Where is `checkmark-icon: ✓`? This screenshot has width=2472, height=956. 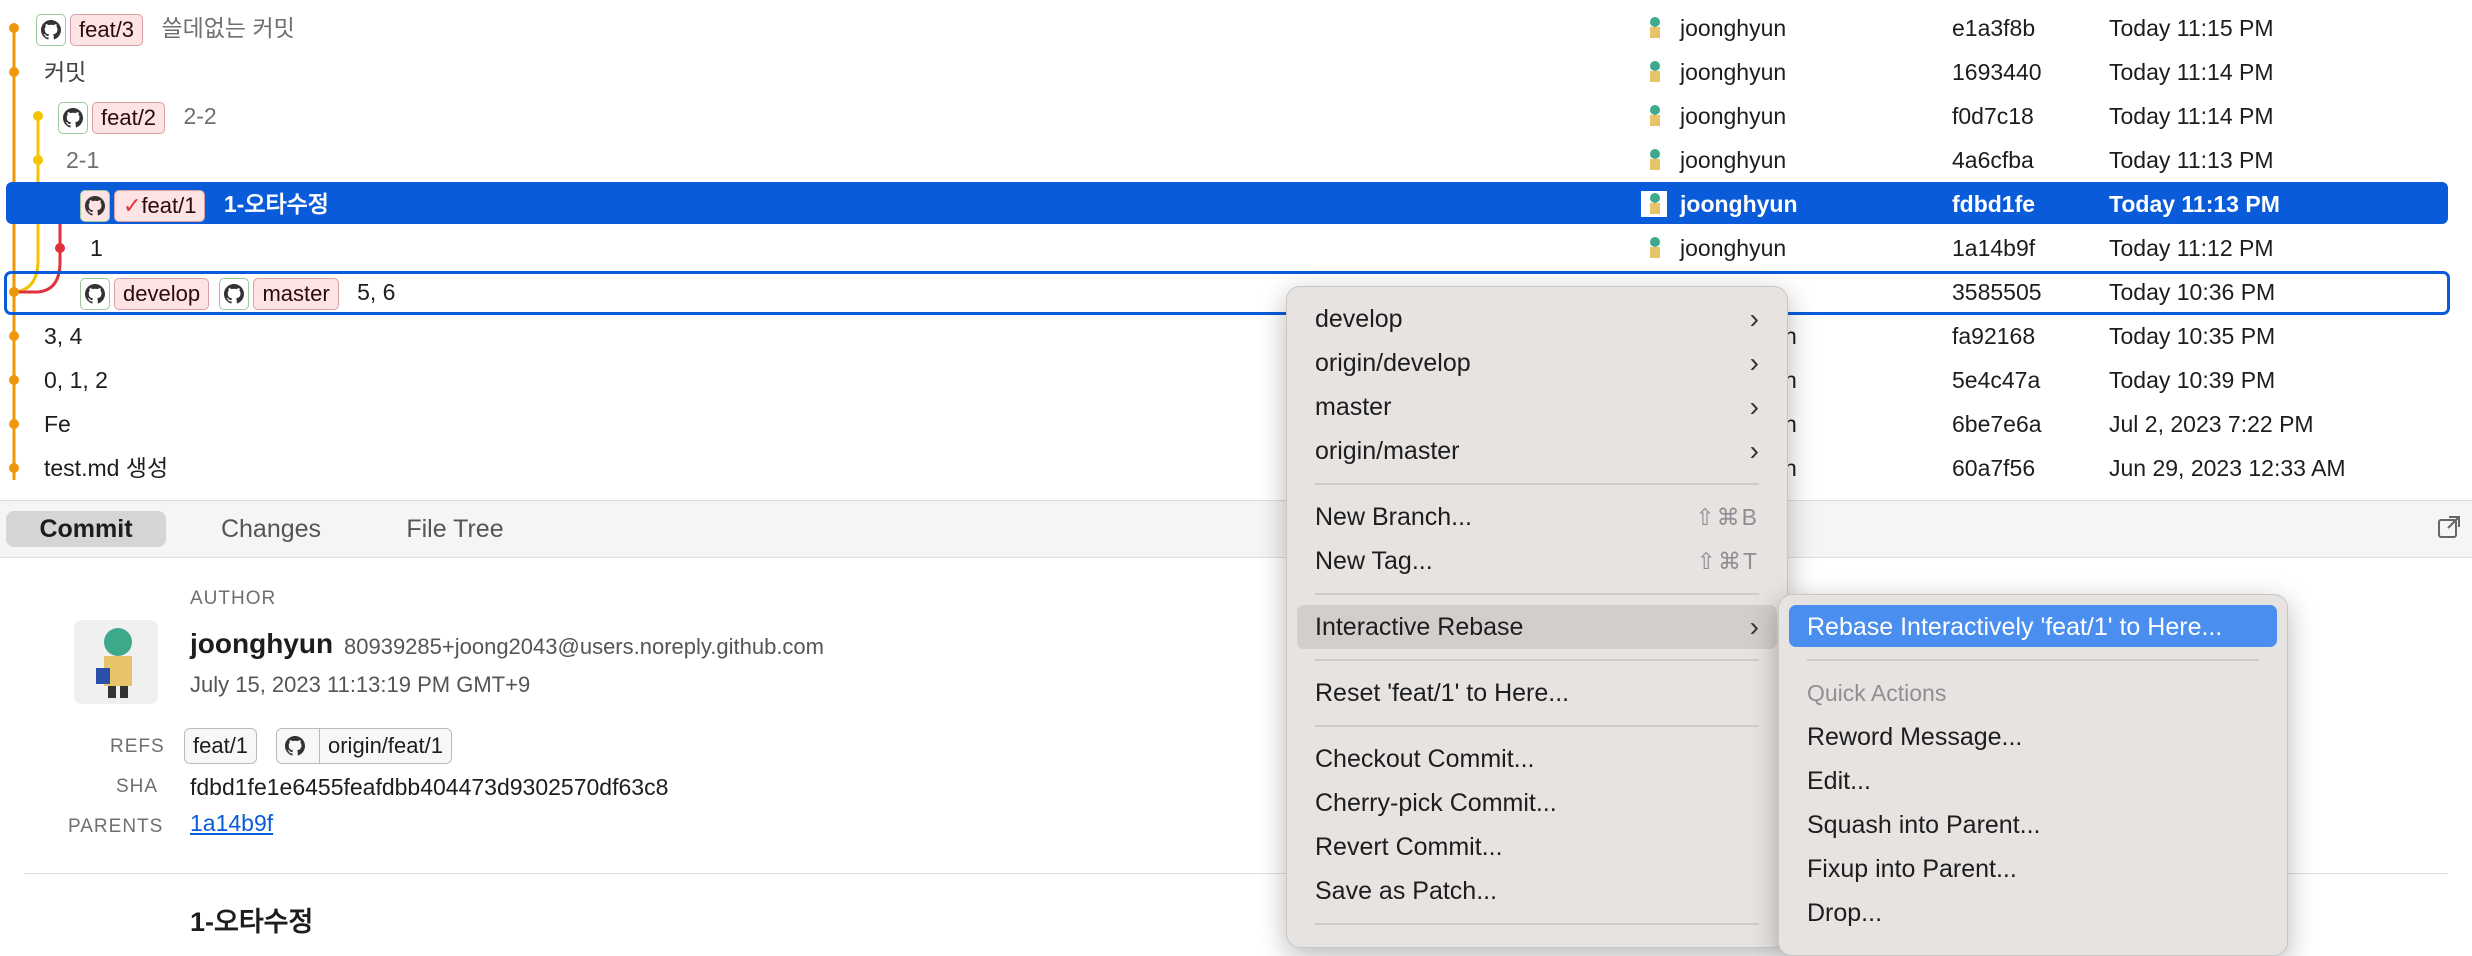 checkmark-icon: ✓ is located at coordinates (132, 205).